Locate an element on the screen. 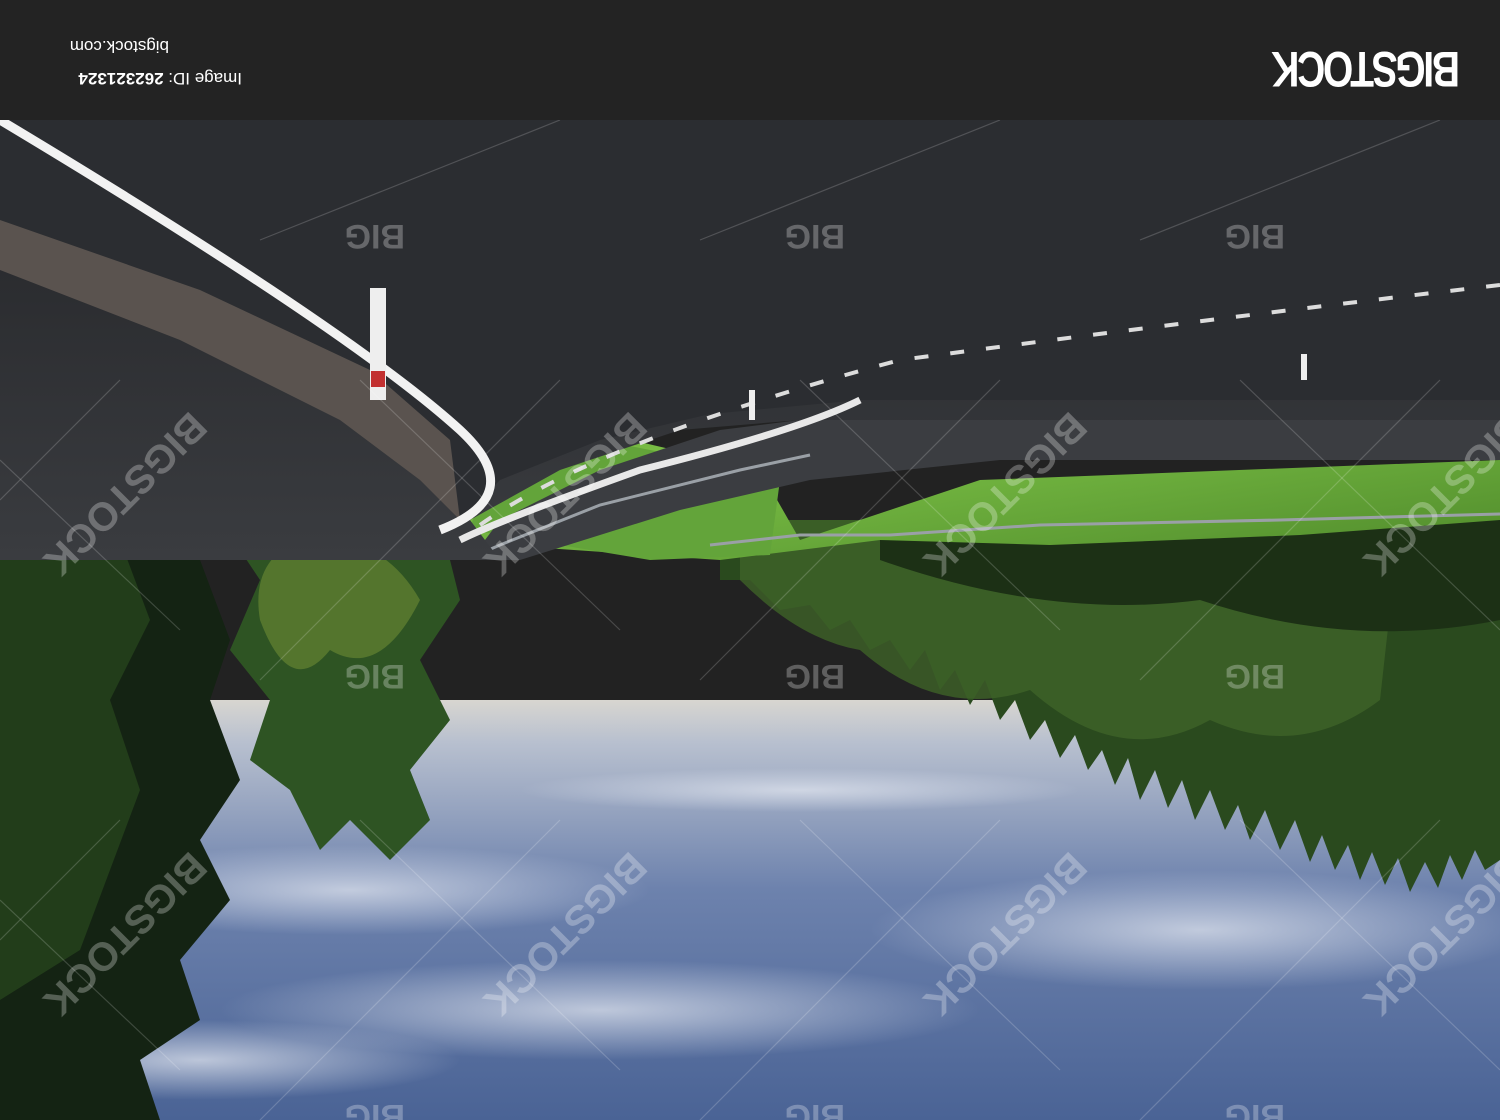 This screenshot has width=1500, height=1120. image-id-value: 262321324 is located at coordinates (121, 78).